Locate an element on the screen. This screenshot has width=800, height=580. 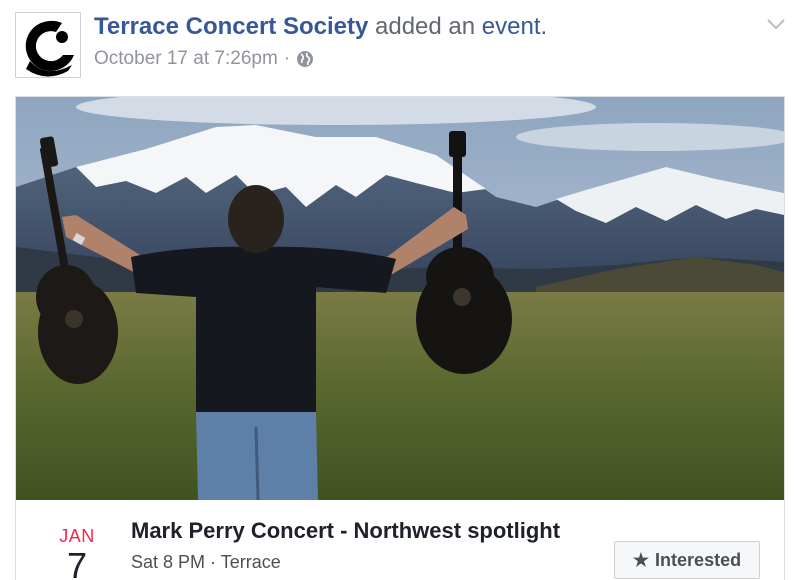
page-name-link: Terrace Concert Society is located at coordinates (231, 26).